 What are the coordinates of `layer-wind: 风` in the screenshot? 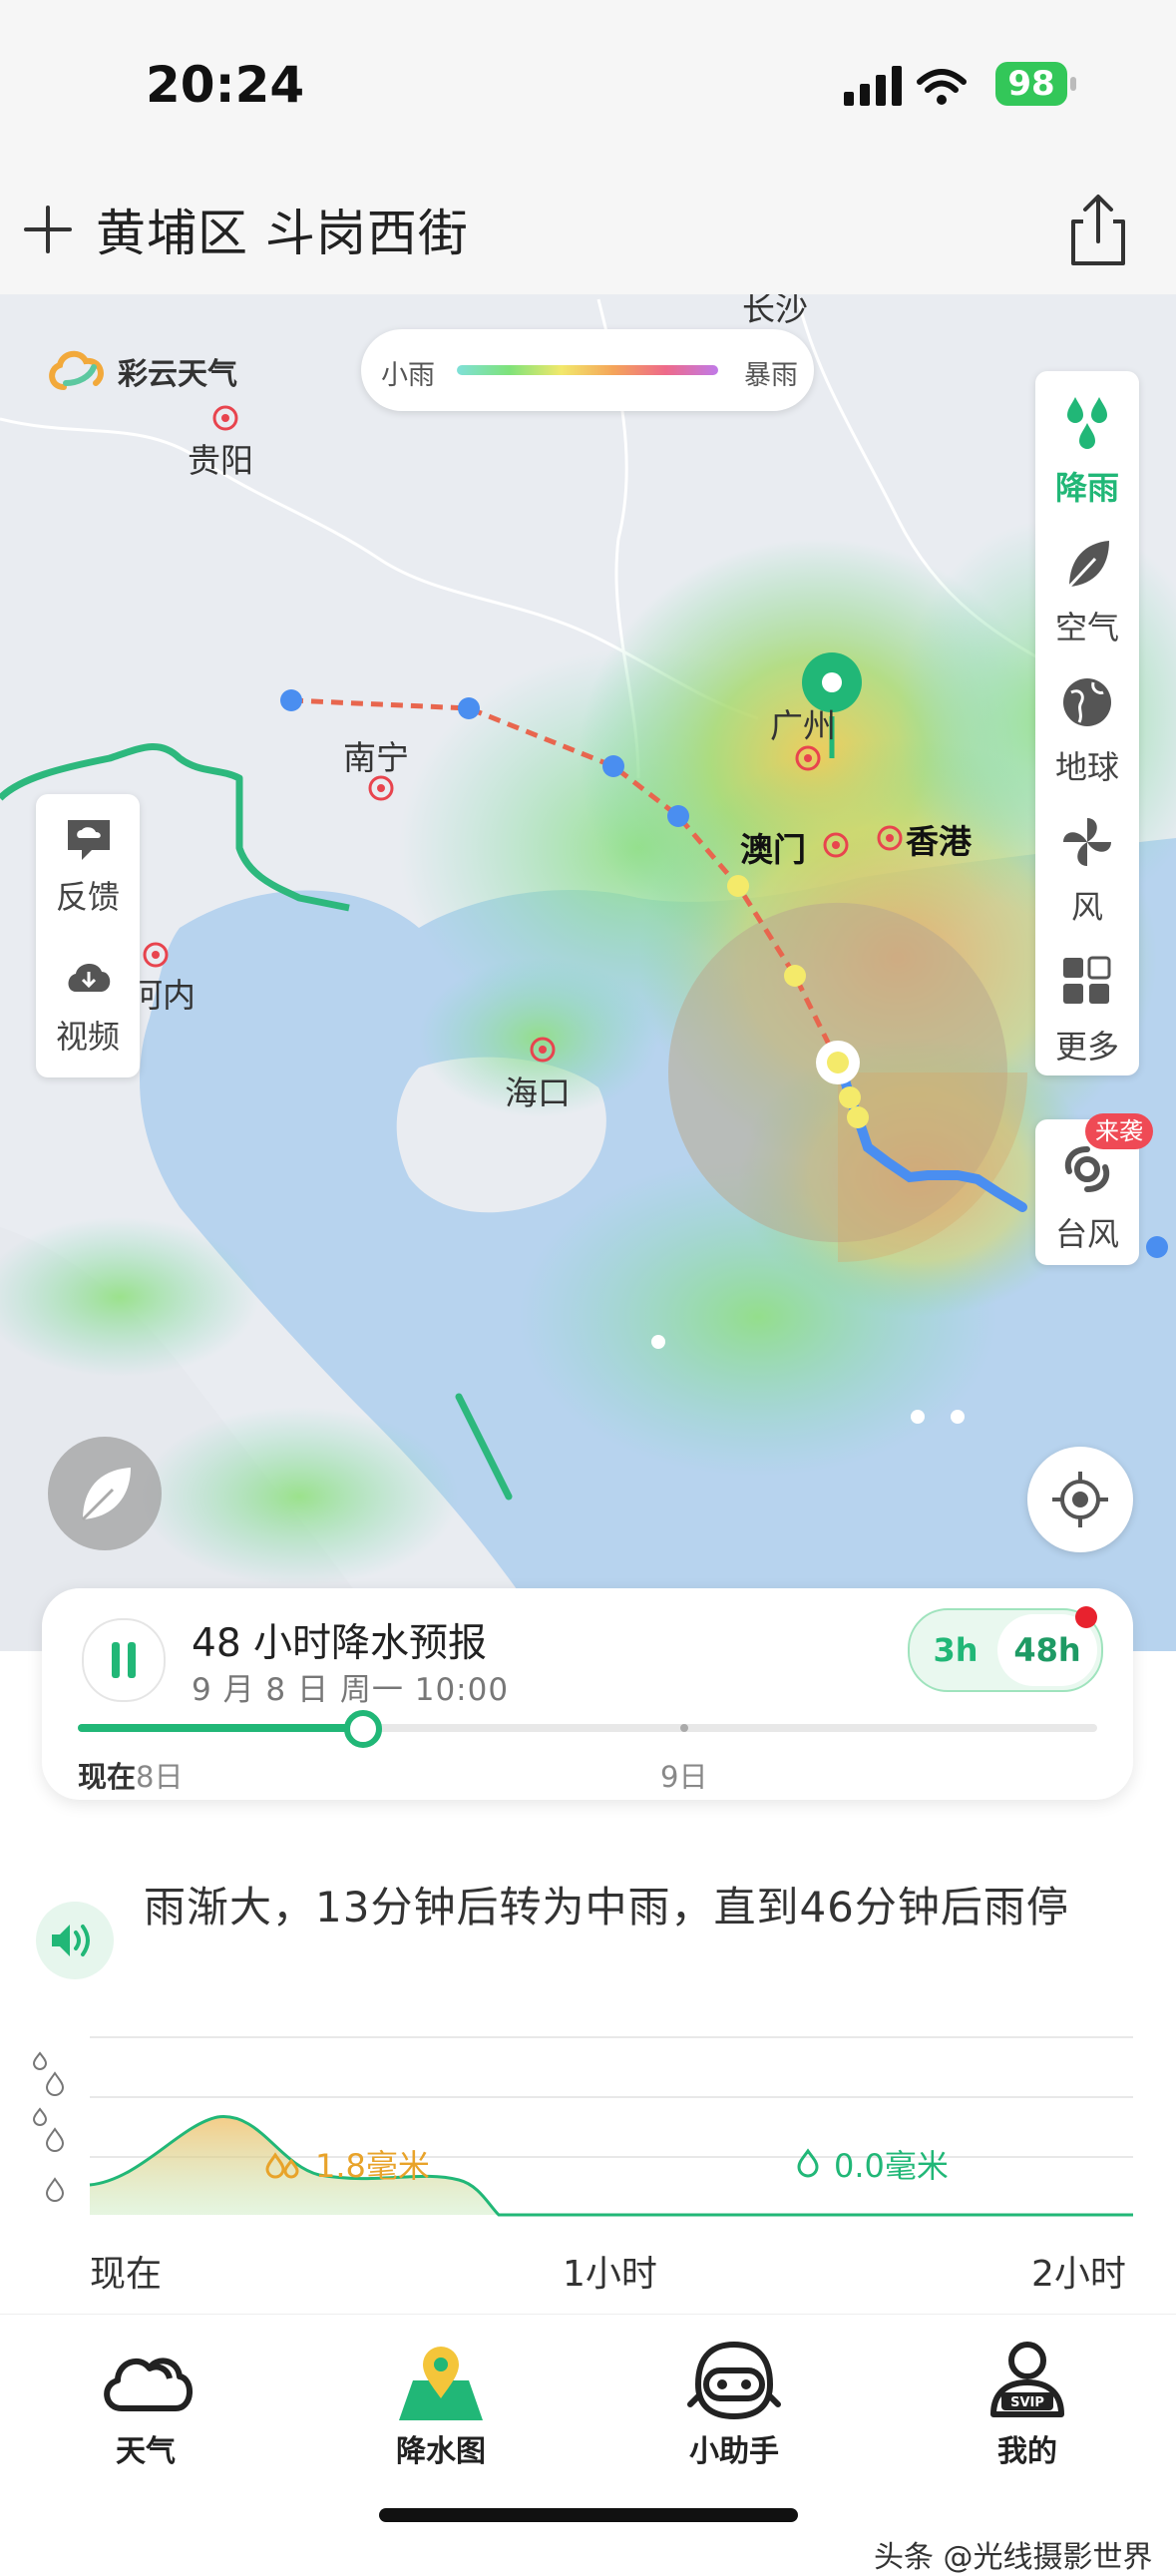 It's located at (1087, 866).